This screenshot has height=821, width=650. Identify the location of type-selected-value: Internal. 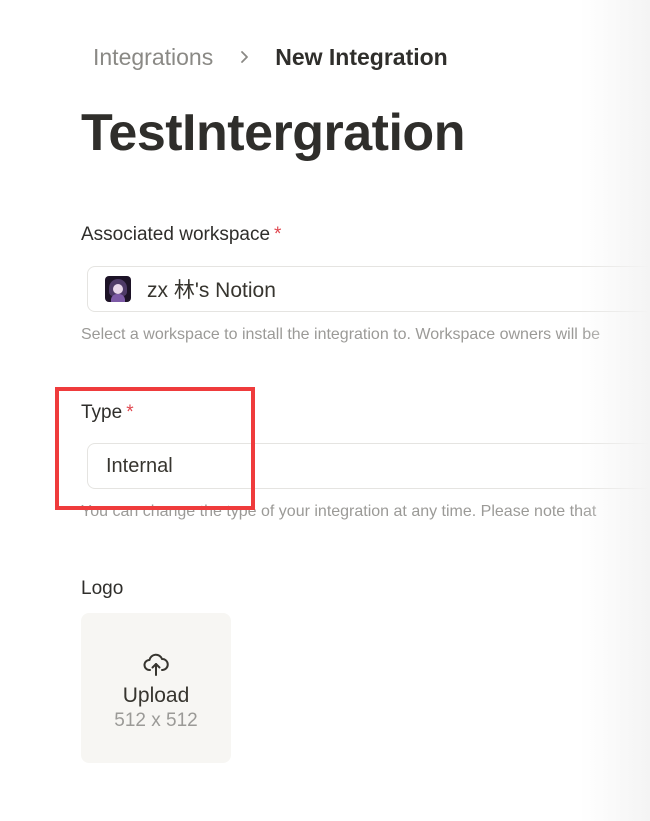
(139, 465).